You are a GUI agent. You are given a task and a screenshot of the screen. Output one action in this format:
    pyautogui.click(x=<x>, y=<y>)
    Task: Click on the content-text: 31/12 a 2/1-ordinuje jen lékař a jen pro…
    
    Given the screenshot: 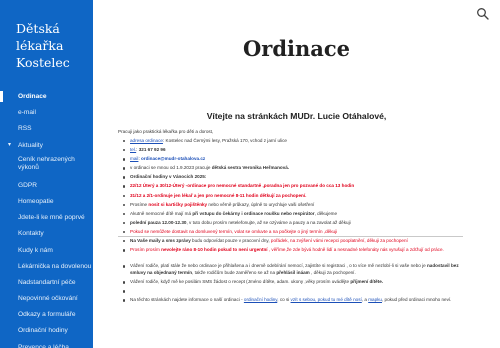 What is the action you would take?
    pyautogui.click(x=218, y=195)
    